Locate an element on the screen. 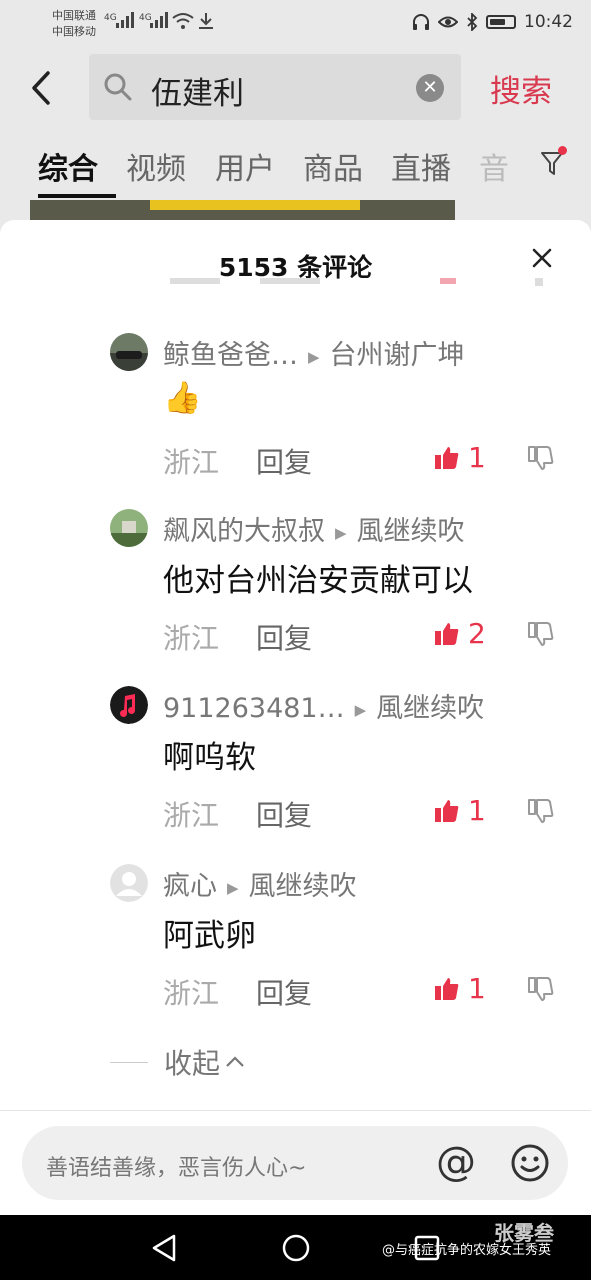 The height and width of the screenshot is (1280, 591). comment-author-line: 疯心 ▶ 風继续吹 is located at coordinates (260, 883).